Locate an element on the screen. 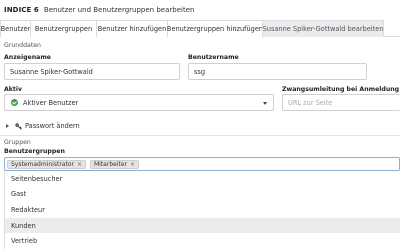  dropdown-option: Vertrieb is located at coordinates (202, 241).